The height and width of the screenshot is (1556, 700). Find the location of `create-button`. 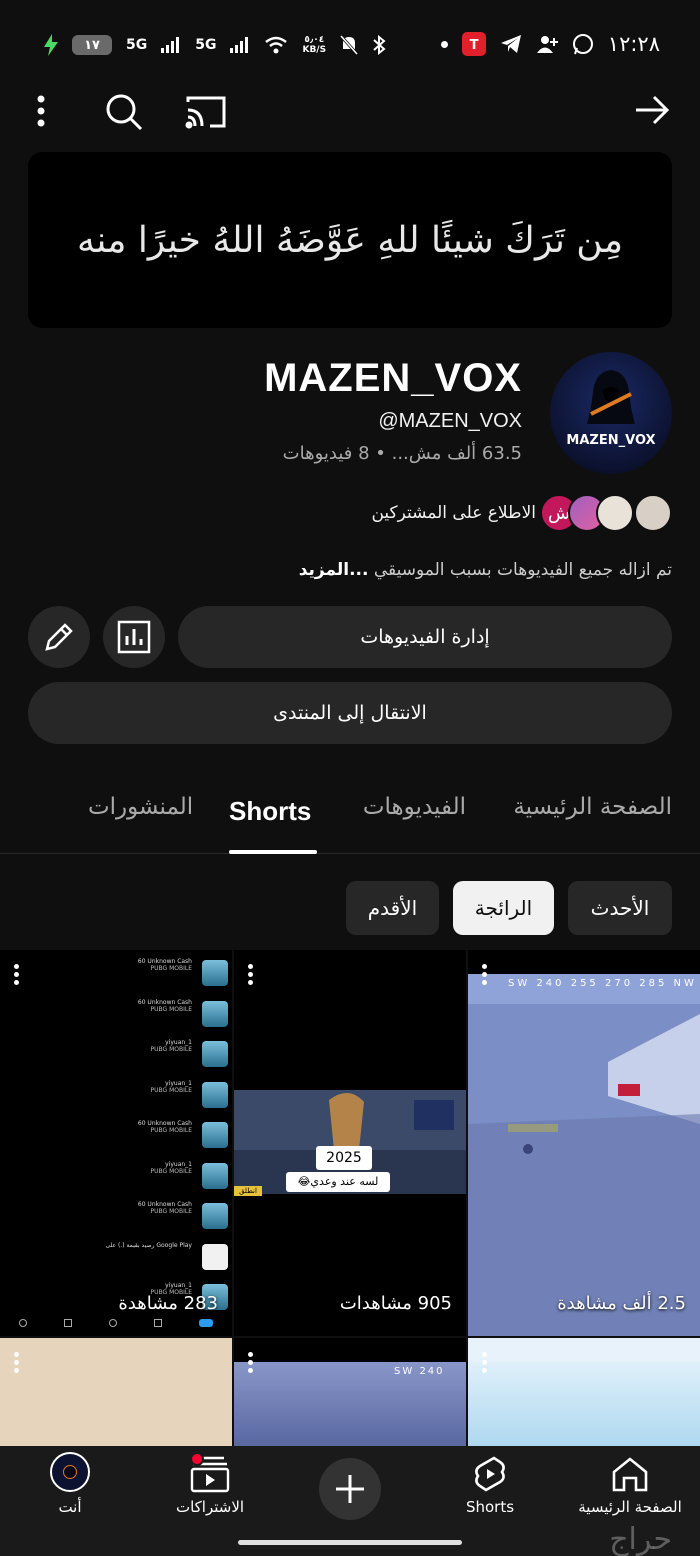

create-button is located at coordinates (350, 1489).